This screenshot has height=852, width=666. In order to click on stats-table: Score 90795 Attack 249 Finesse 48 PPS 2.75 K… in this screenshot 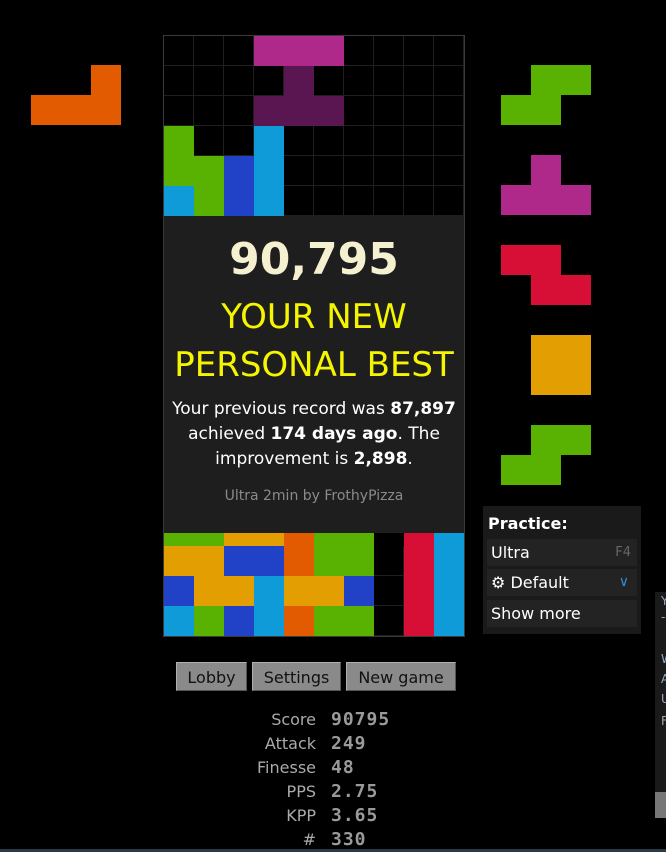, I will do `click(330, 780)`.